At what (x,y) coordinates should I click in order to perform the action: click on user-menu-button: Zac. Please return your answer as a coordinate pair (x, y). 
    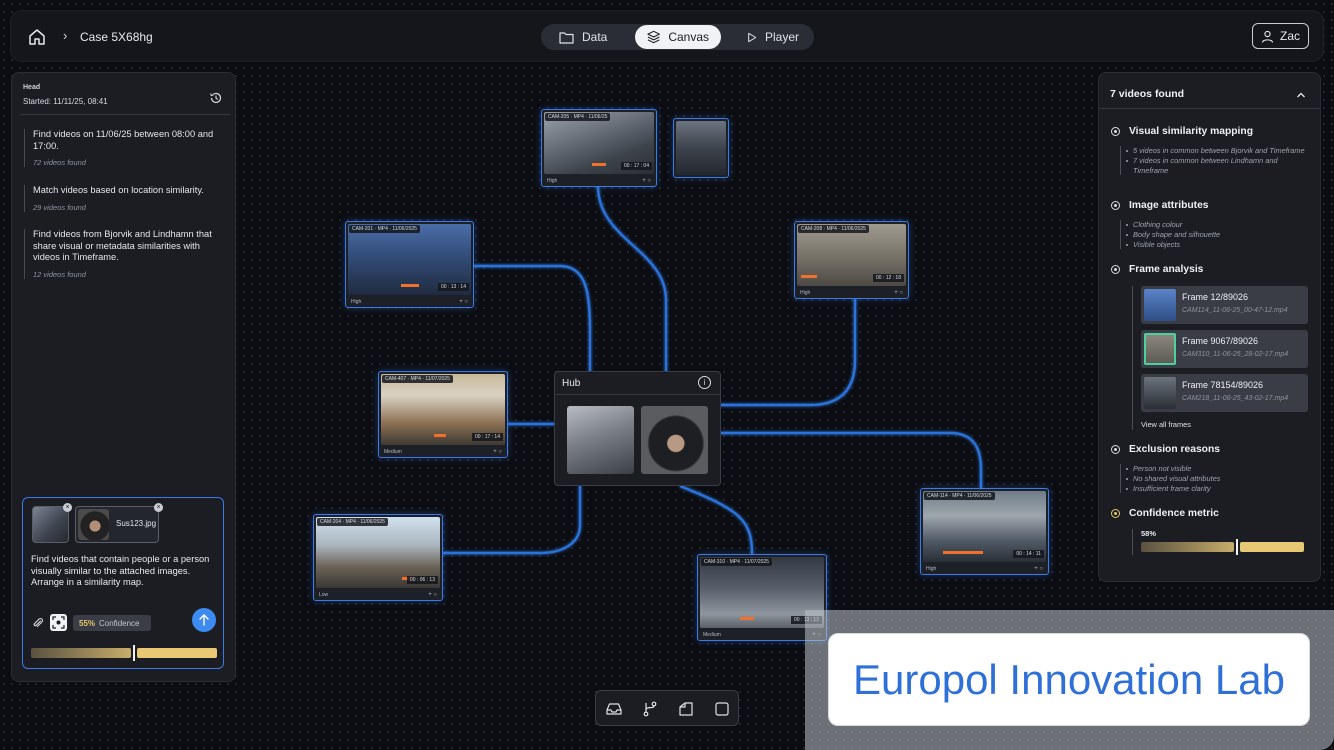
    Looking at the image, I should click on (1280, 36).